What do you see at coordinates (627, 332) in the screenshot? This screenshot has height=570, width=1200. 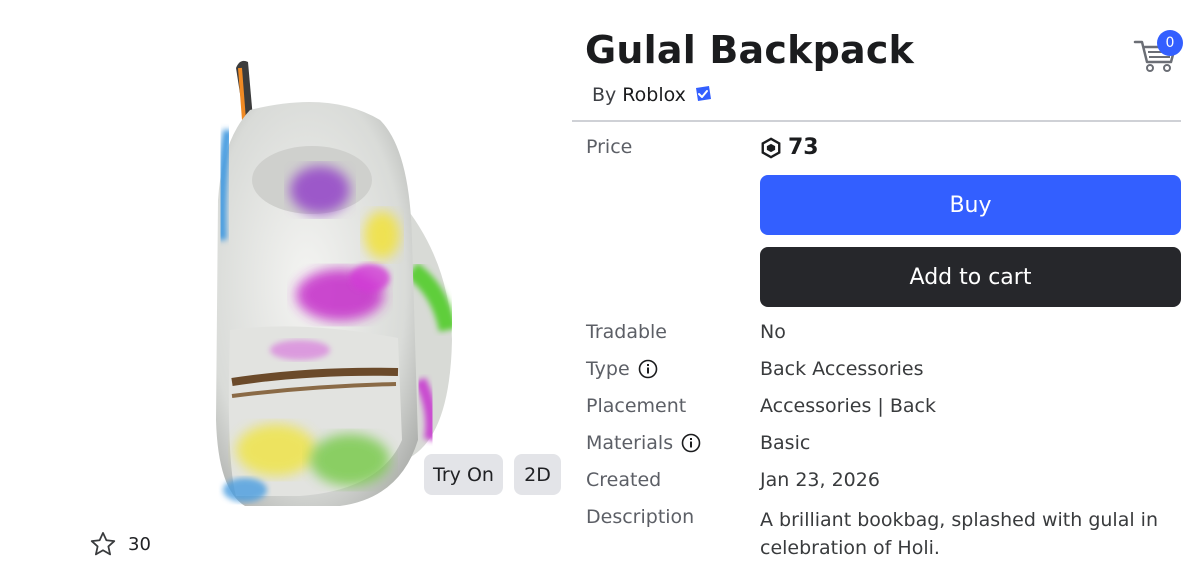 I see `tradable-label: Tradable` at bounding box center [627, 332].